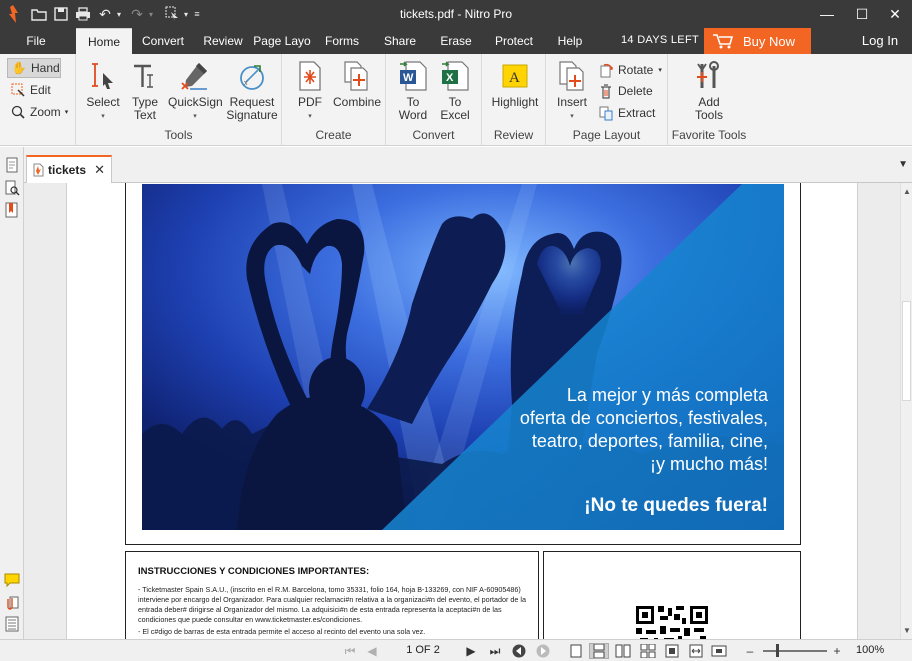  What do you see at coordinates (906, 411) in the screenshot?
I see `vertical-scrollbar: ▲ ▼` at bounding box center [906, 411].